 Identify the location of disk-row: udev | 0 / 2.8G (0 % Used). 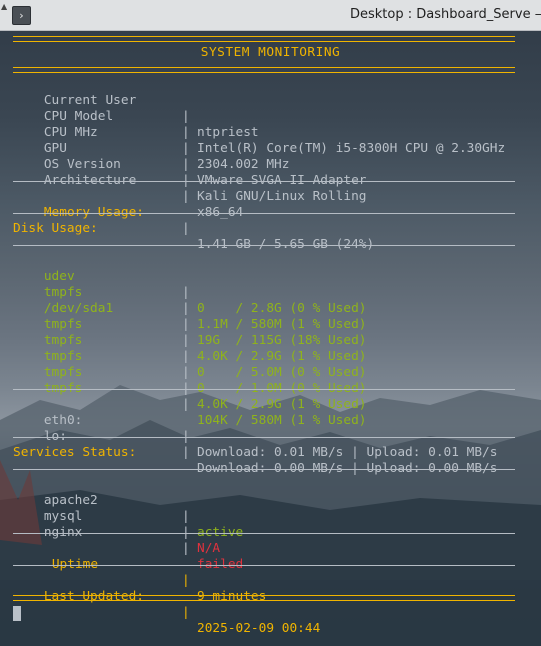
(190, 284).